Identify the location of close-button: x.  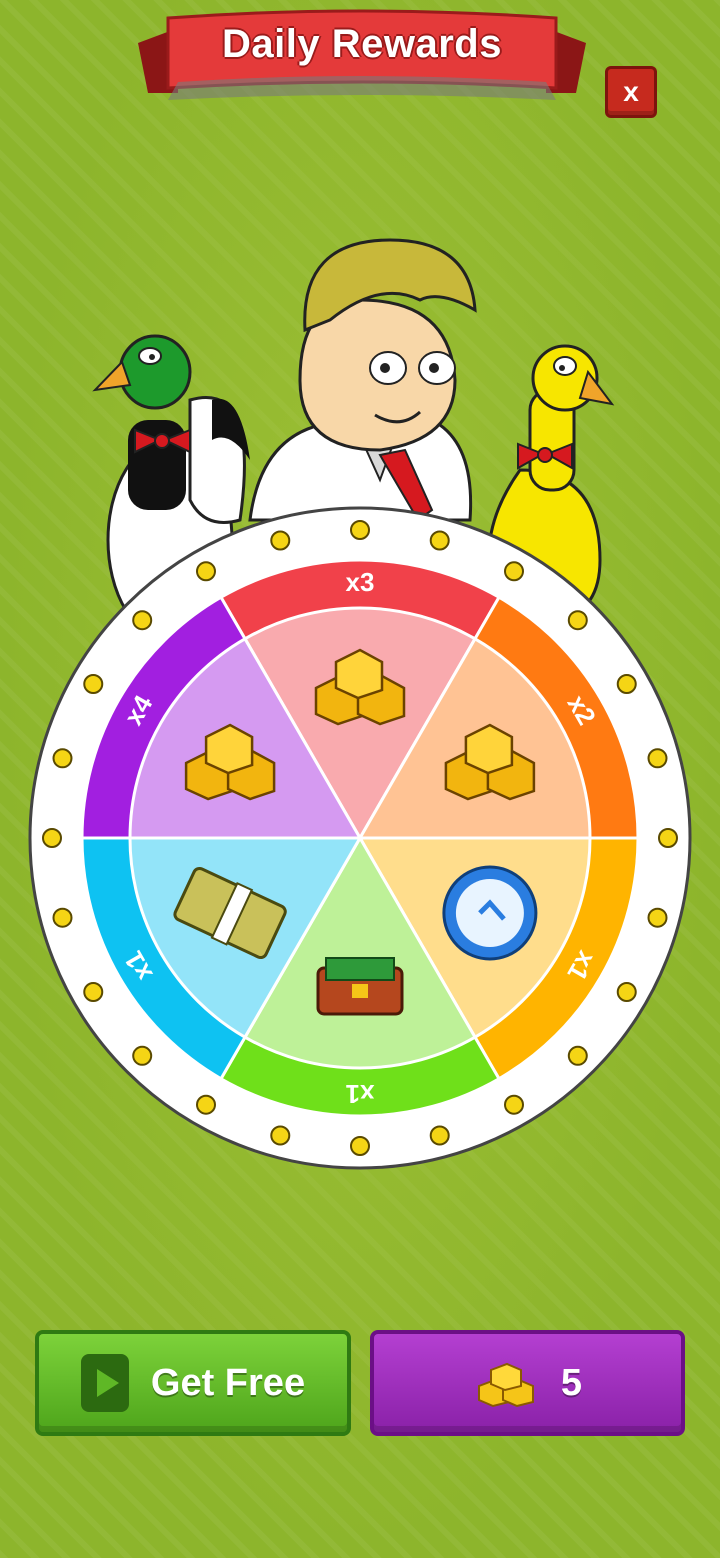
(631, 92).